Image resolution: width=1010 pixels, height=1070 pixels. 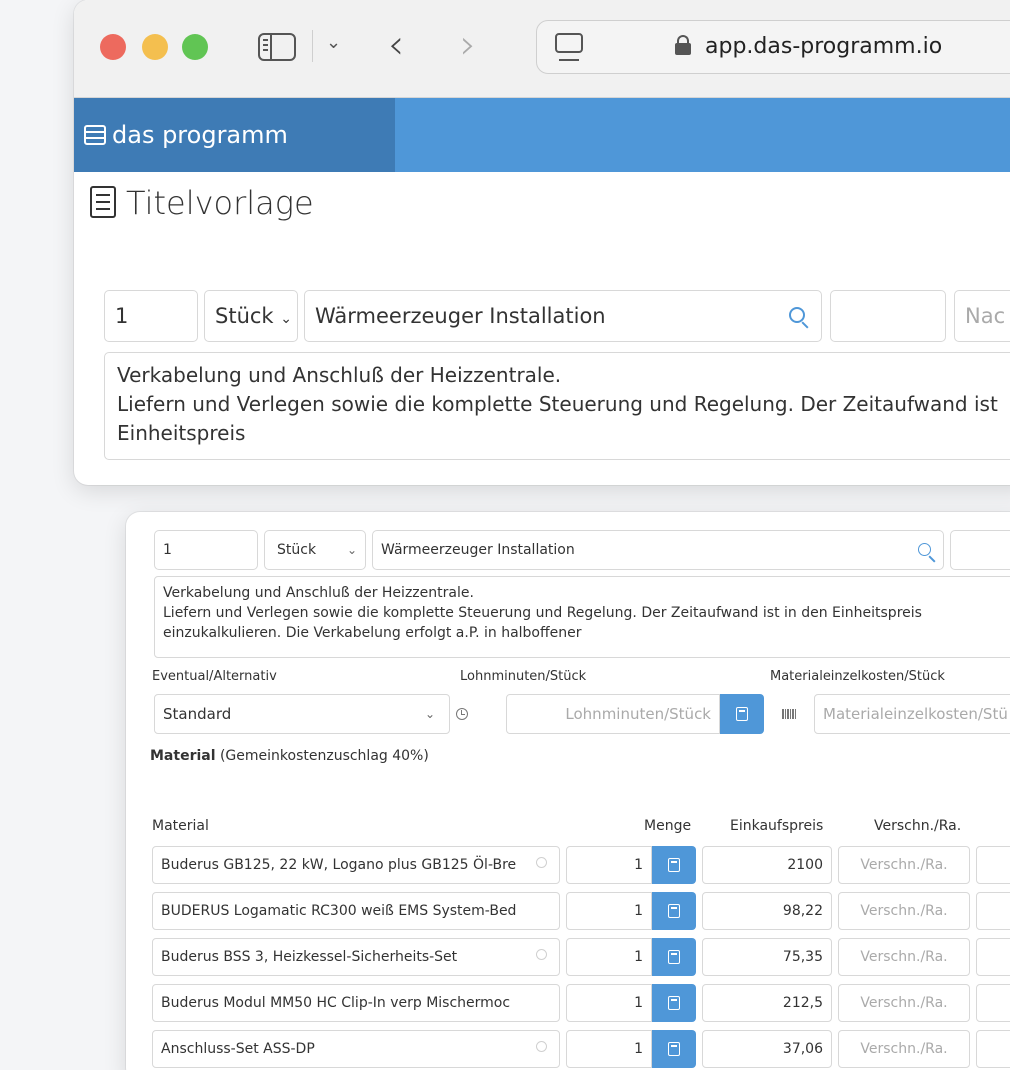 What do you see at coordinates (613, 714) in the screenshot?
I see `lohn-input: Lohnminuten/Stück` at bounding box center [613, 714].